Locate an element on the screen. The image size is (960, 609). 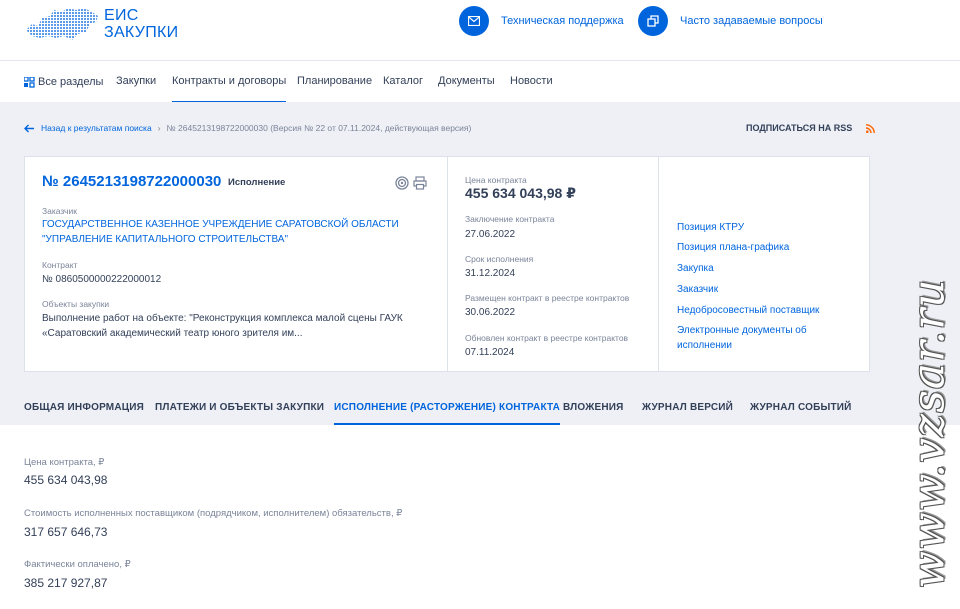
tab-general-info: ОБЩАЯ ИНФОРМАЦИЯ is located at coordinates (84, 407).